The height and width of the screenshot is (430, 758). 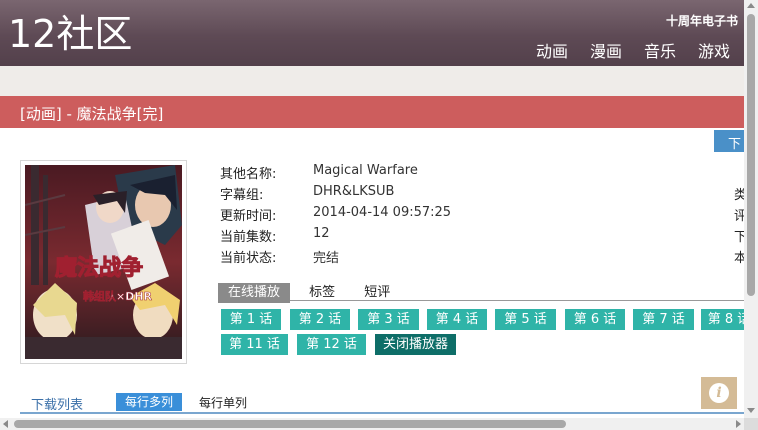 I want to click on mode-single-column-button: 每行单列, so click(x=223, y=402).